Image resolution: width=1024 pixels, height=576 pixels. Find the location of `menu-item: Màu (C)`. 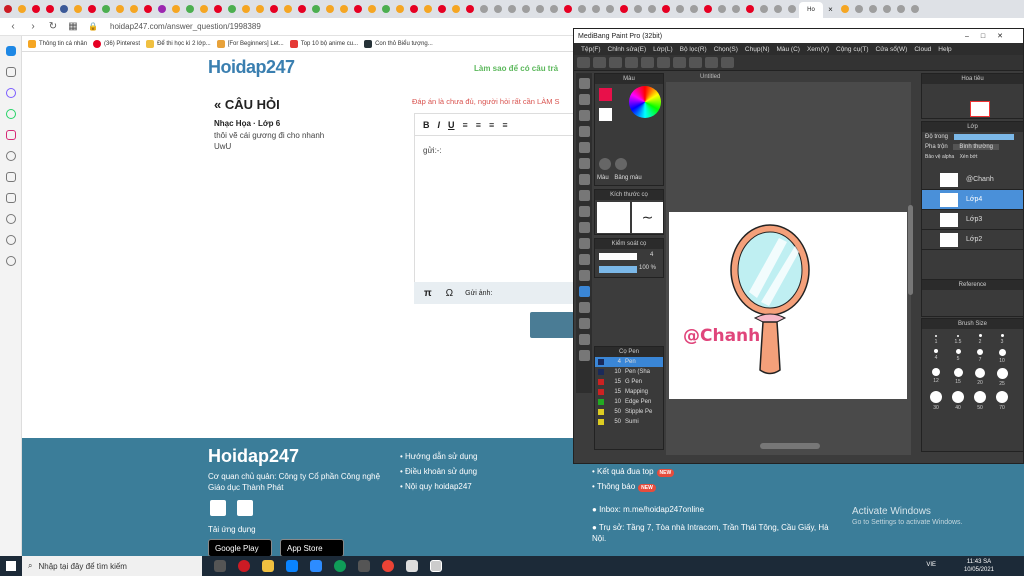

menu-item: Màu (C) is located at coordinates (787, 49).